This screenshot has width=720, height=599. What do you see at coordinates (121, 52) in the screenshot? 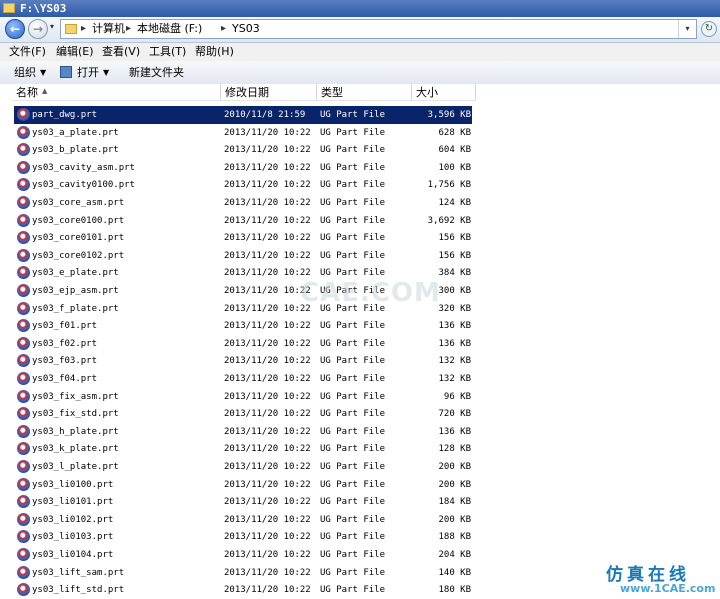
I see `menu-view: 查看(V)` at bounding box center [121, 52].